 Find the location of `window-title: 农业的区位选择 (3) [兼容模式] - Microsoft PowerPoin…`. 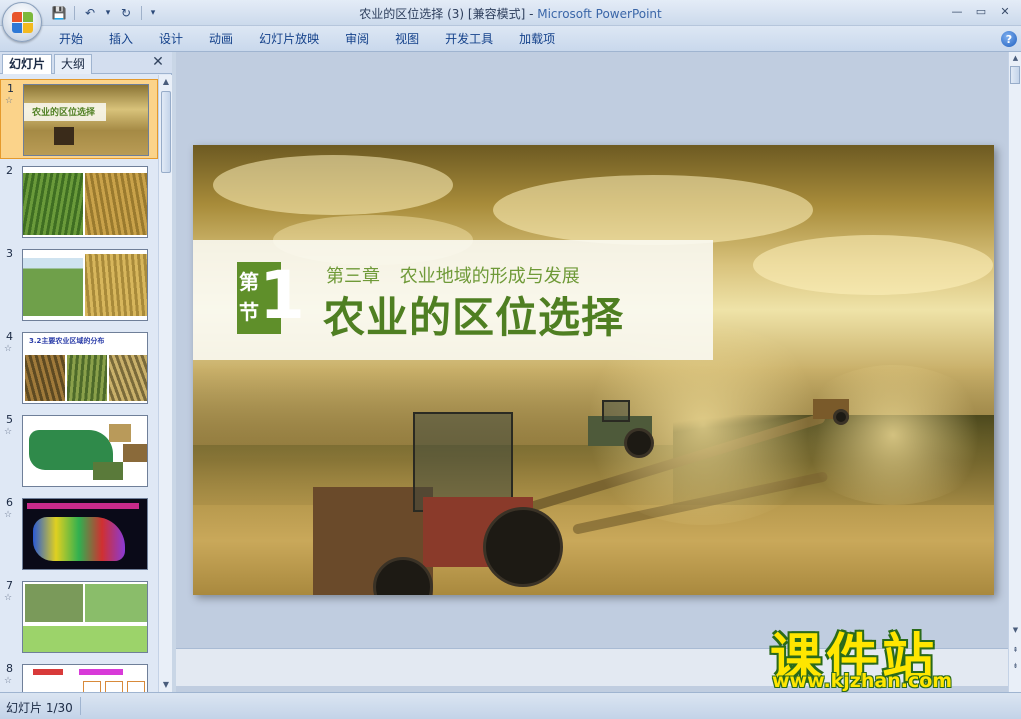

window-title: 农业的区位选择 (3) [兼容模式] - Microsoft PowerPoin… is located at coordinates (510, 13).